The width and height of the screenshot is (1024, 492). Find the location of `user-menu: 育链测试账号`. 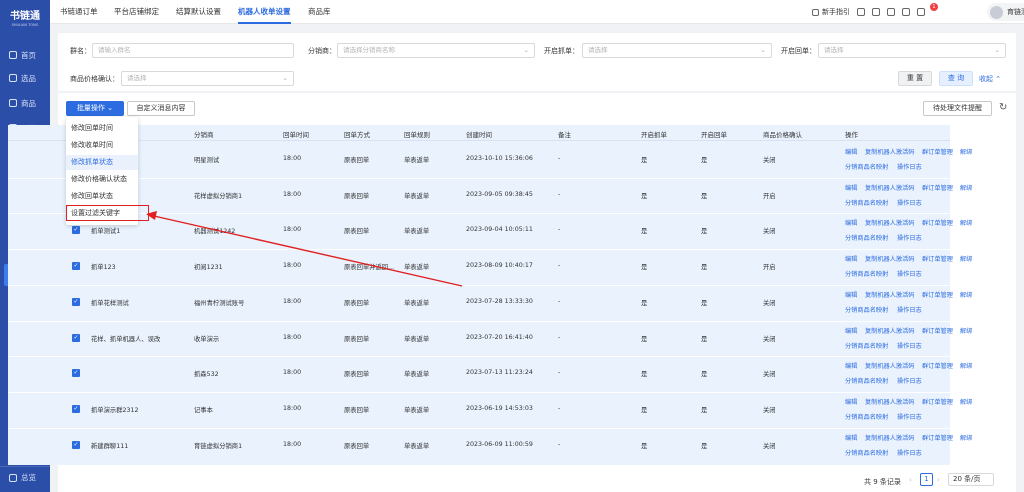

user-menu: 育链测试账号 is located at coordinates (1005, 12).